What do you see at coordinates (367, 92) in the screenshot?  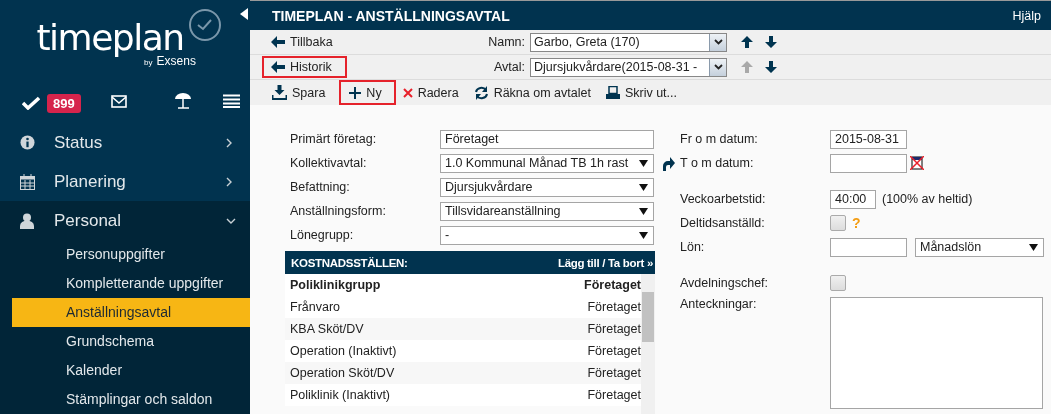 I see `toolbar-button: Ny` at bounding box center [367, 92].